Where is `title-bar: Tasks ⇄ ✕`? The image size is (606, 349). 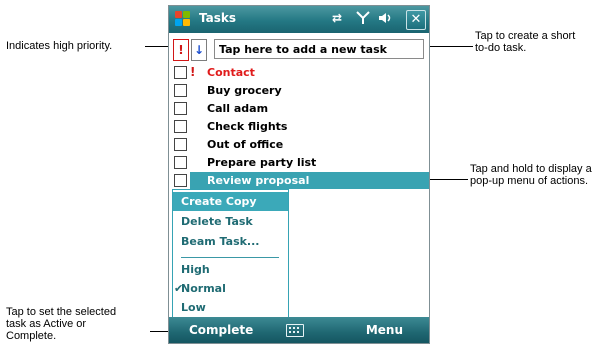
title-bar: Tasks ⇄ ✕ is located at coordinates (299, 19).